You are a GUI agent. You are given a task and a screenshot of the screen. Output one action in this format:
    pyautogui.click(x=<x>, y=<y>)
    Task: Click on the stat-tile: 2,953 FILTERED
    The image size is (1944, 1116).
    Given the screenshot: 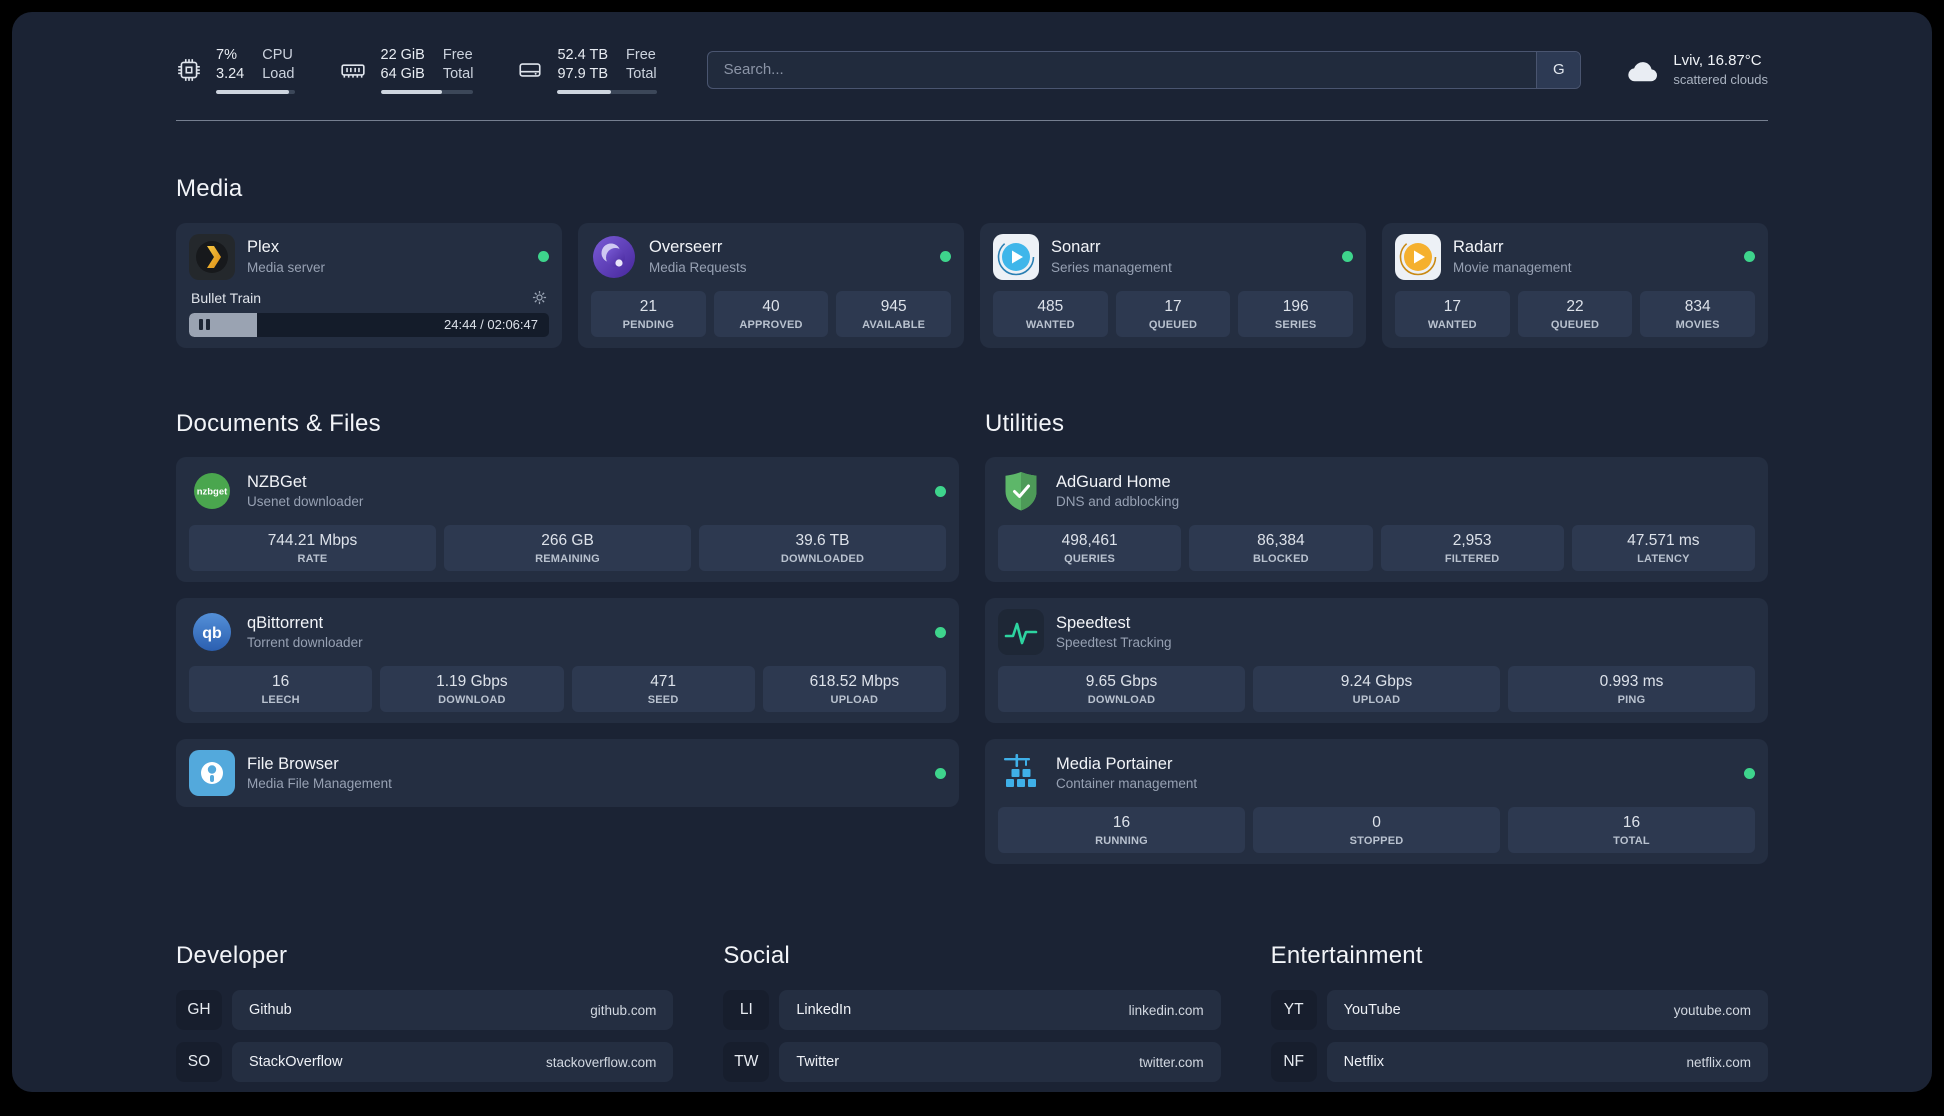 What is the action you would take?
    pyautogui.click(x=1472, y=548)
    